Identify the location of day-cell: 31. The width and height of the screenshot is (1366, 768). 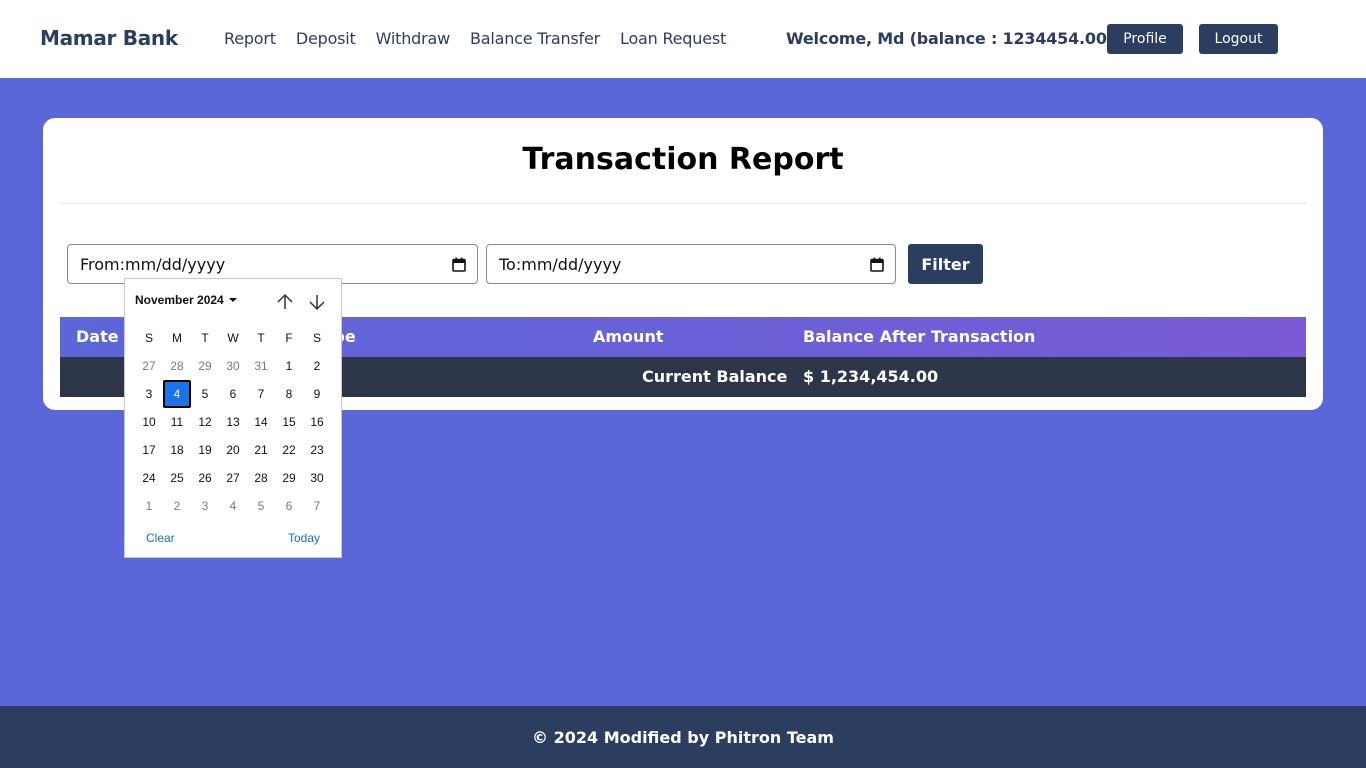
(261, 366).